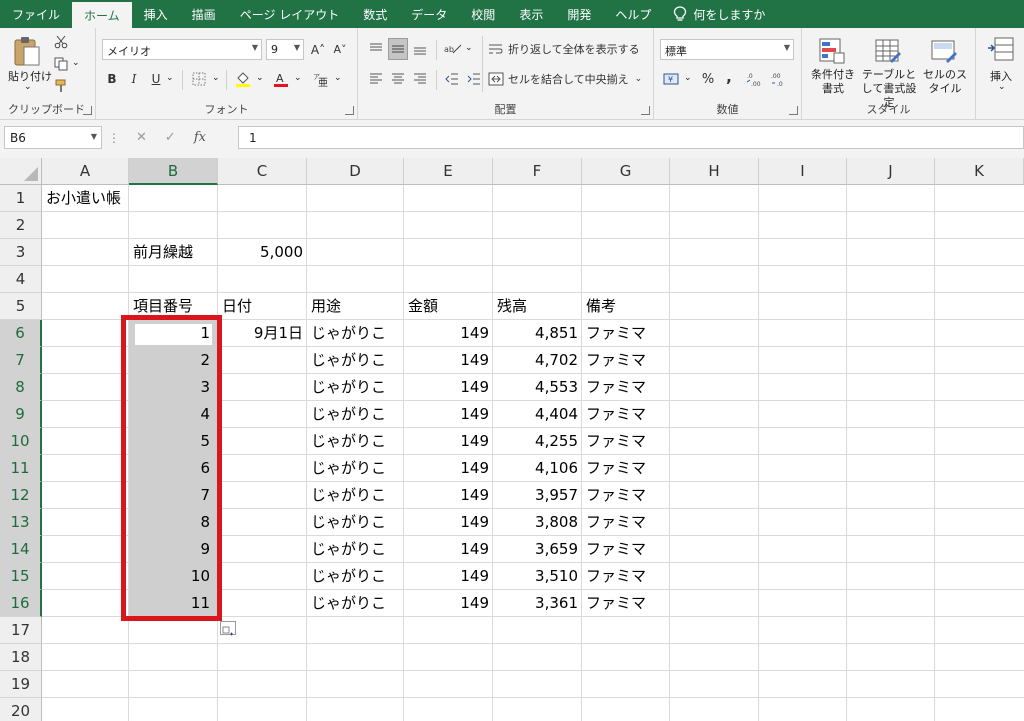 This screenshot has width=1024, height=721. I want to click on copy-button, so click(61, 64).